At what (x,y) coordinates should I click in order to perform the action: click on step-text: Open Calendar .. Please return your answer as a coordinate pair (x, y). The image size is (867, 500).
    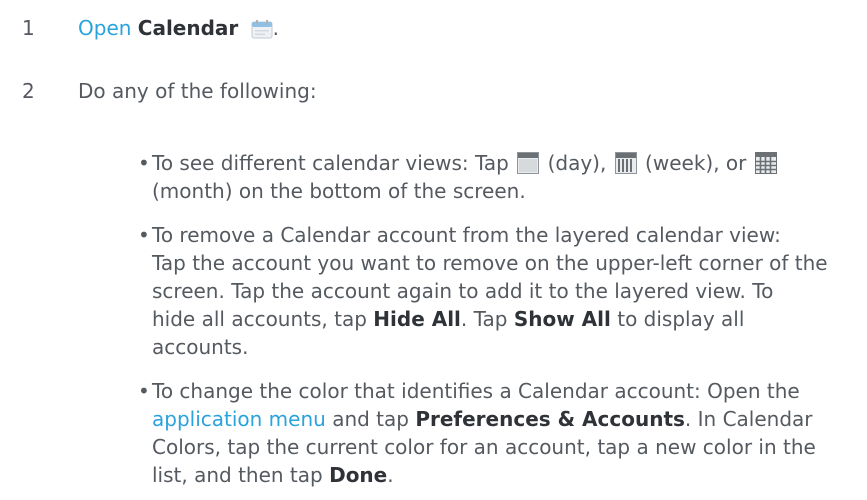
    Looking at the image, I should click on (178, 28).